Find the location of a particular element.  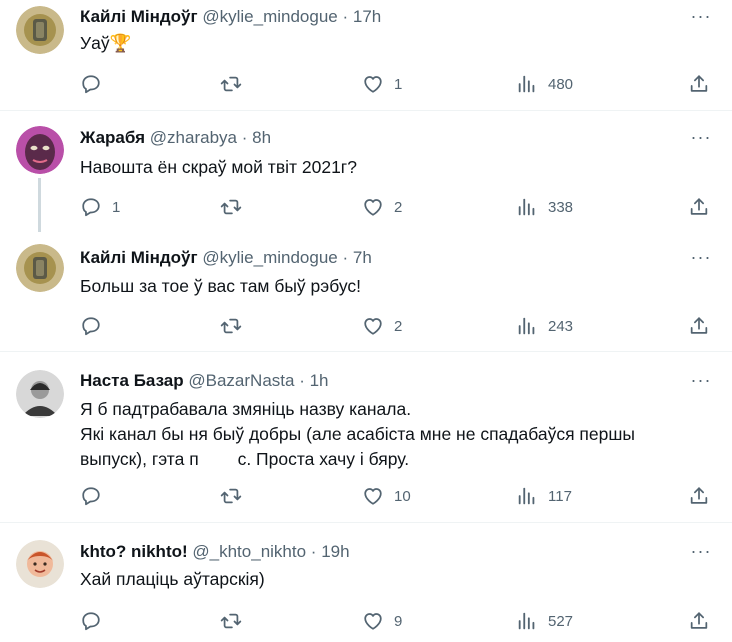

timestamp: 17h is located at coordinates (367, 16).